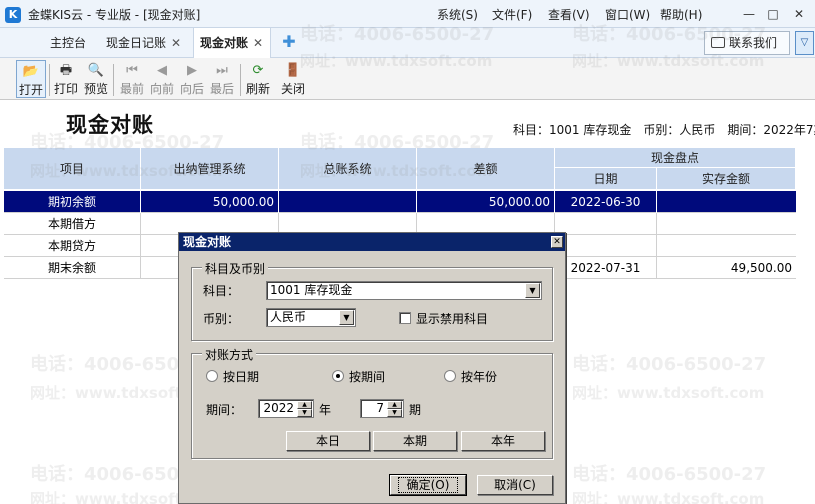 The height and width of the screenshot is (504, 815). I want to click on tab-cash-reconciliation: 现金对账 ✕, so click(232, 43).